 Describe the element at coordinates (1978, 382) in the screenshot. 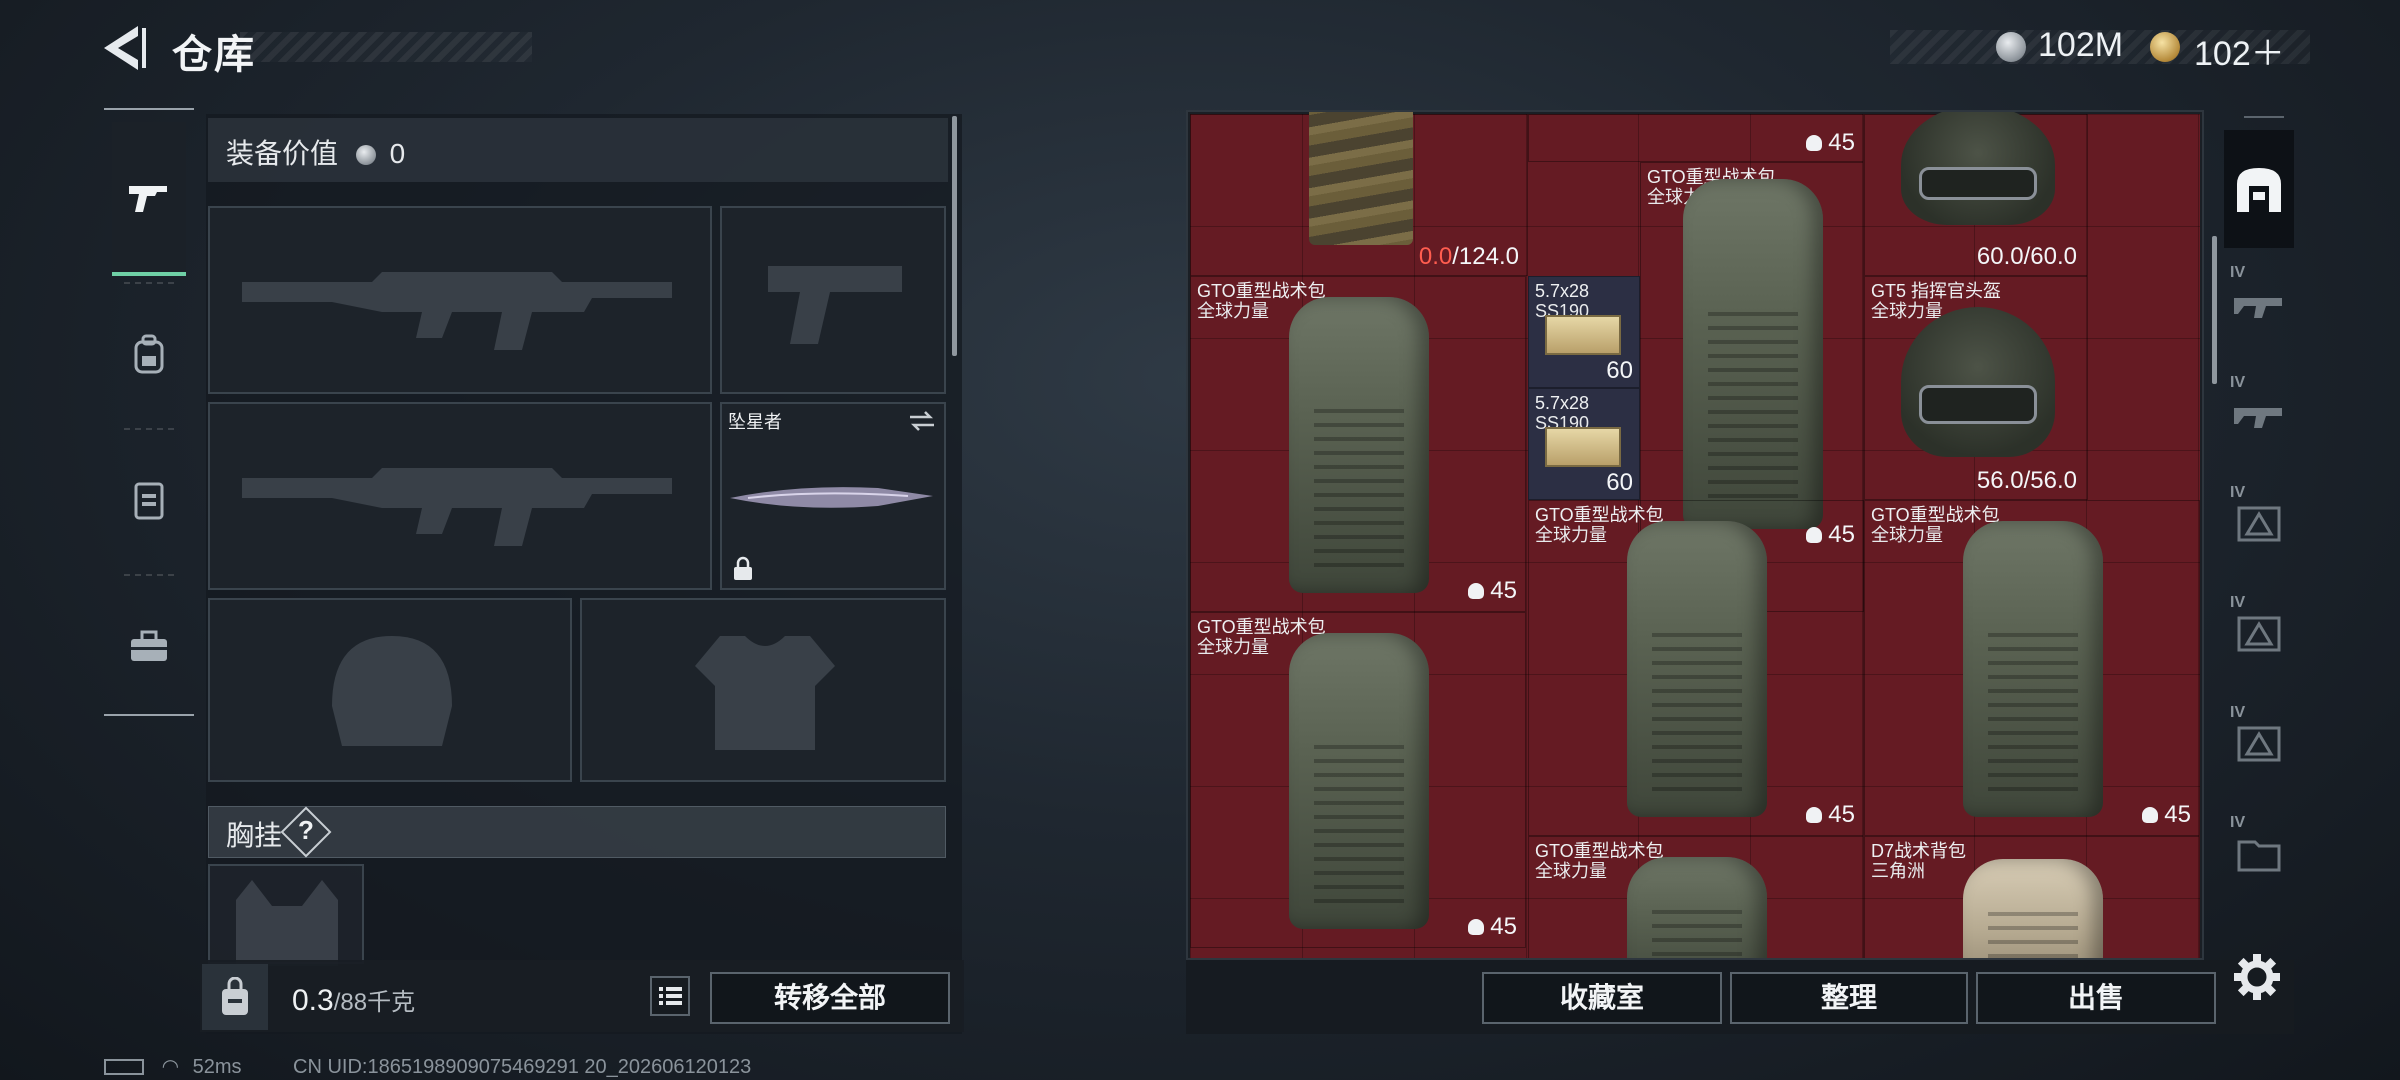

I see `helmet-image` at that location.